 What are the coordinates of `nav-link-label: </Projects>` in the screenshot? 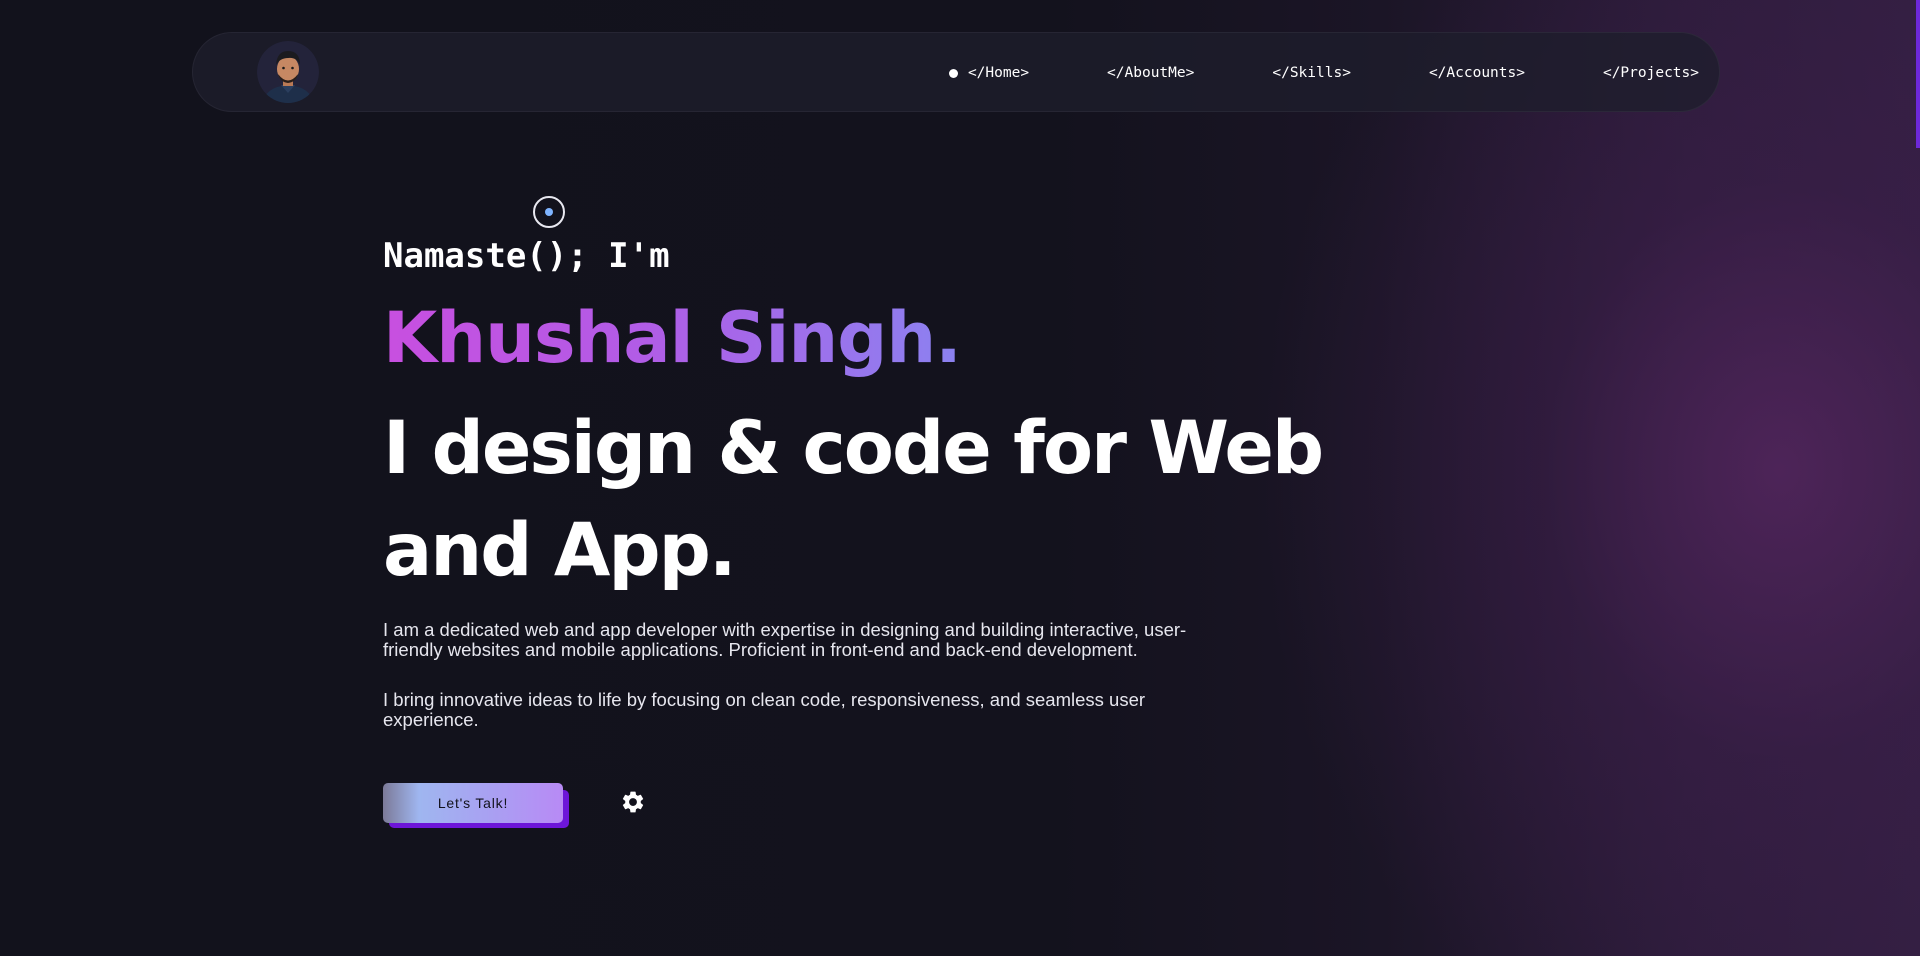 It's located at (1650, 73).